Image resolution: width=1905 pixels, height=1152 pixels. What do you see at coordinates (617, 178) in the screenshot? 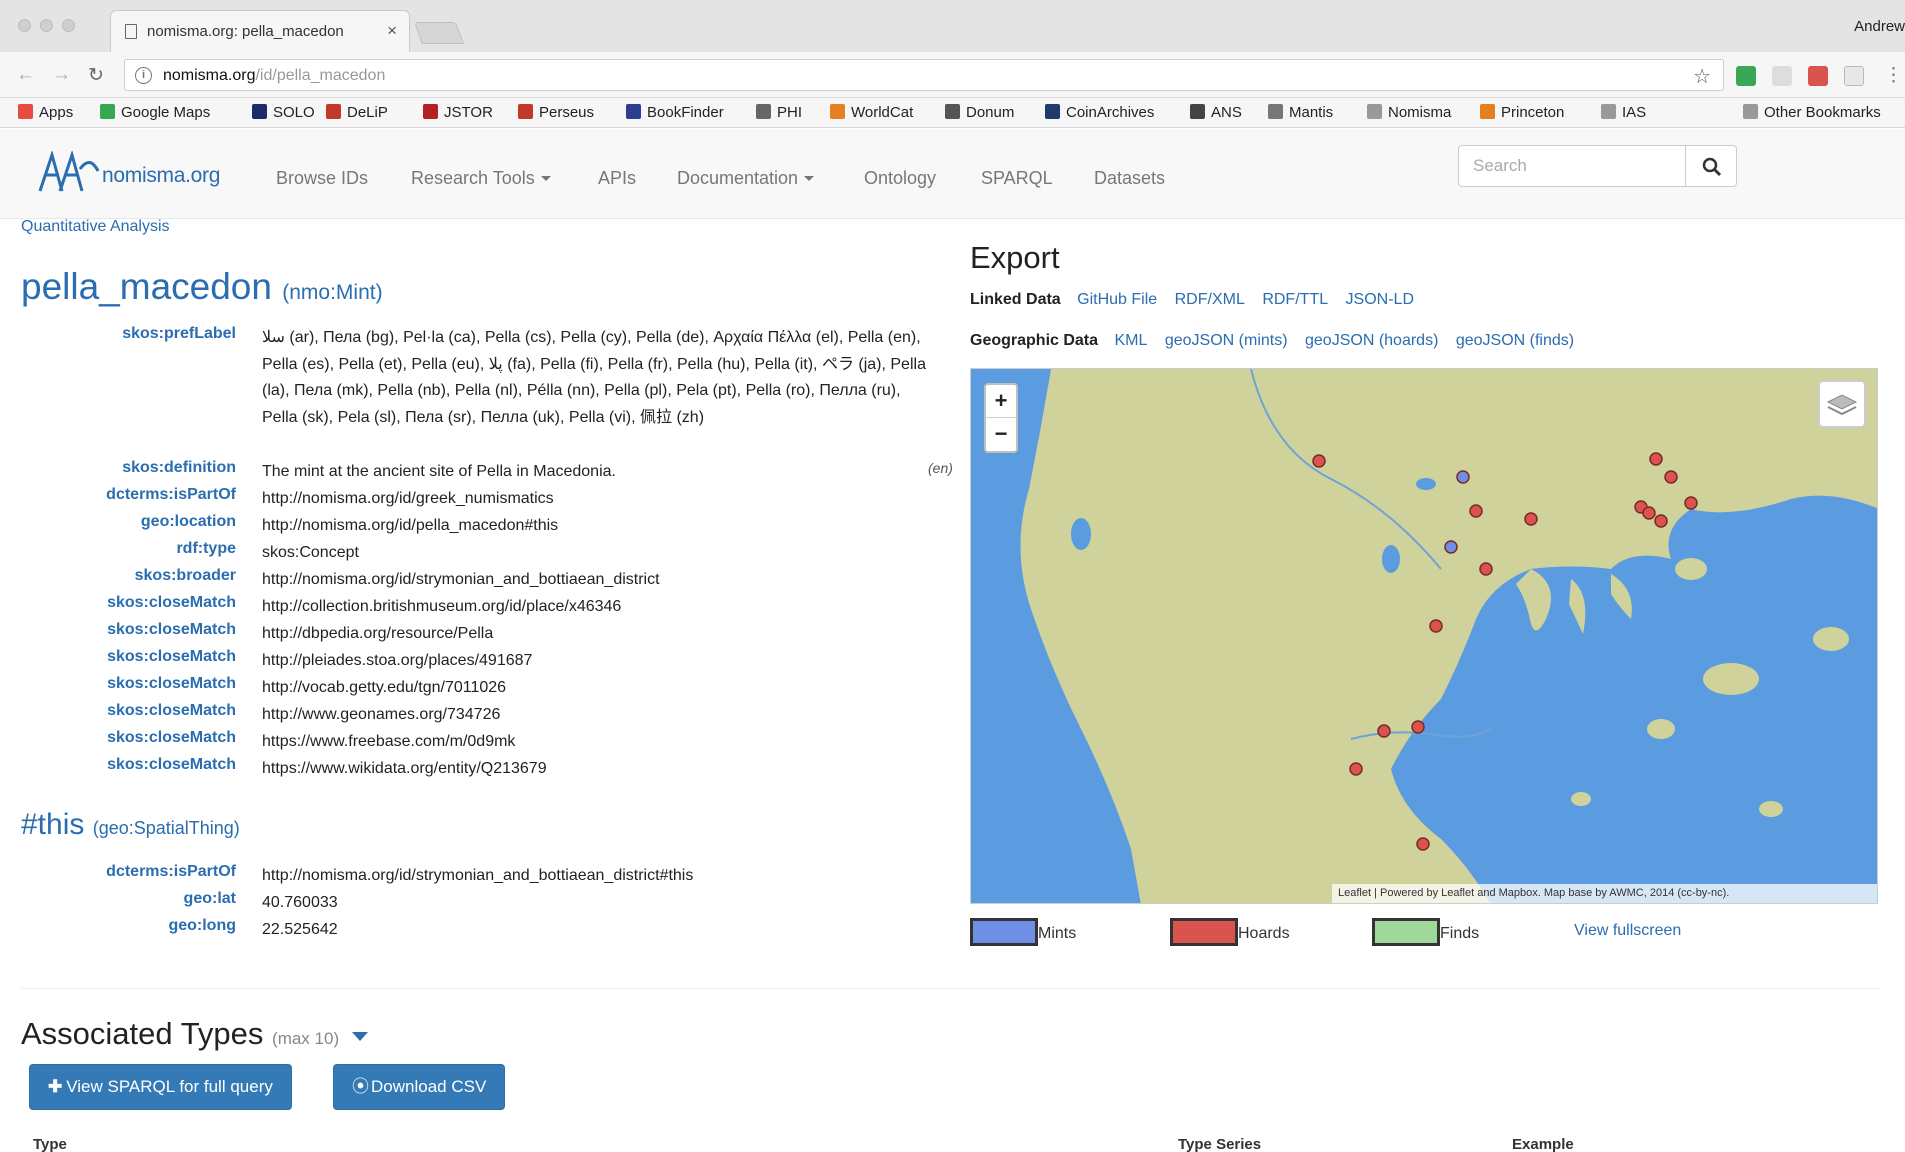
I see `nav-apis: APIs` at bounding box center [617, 178].